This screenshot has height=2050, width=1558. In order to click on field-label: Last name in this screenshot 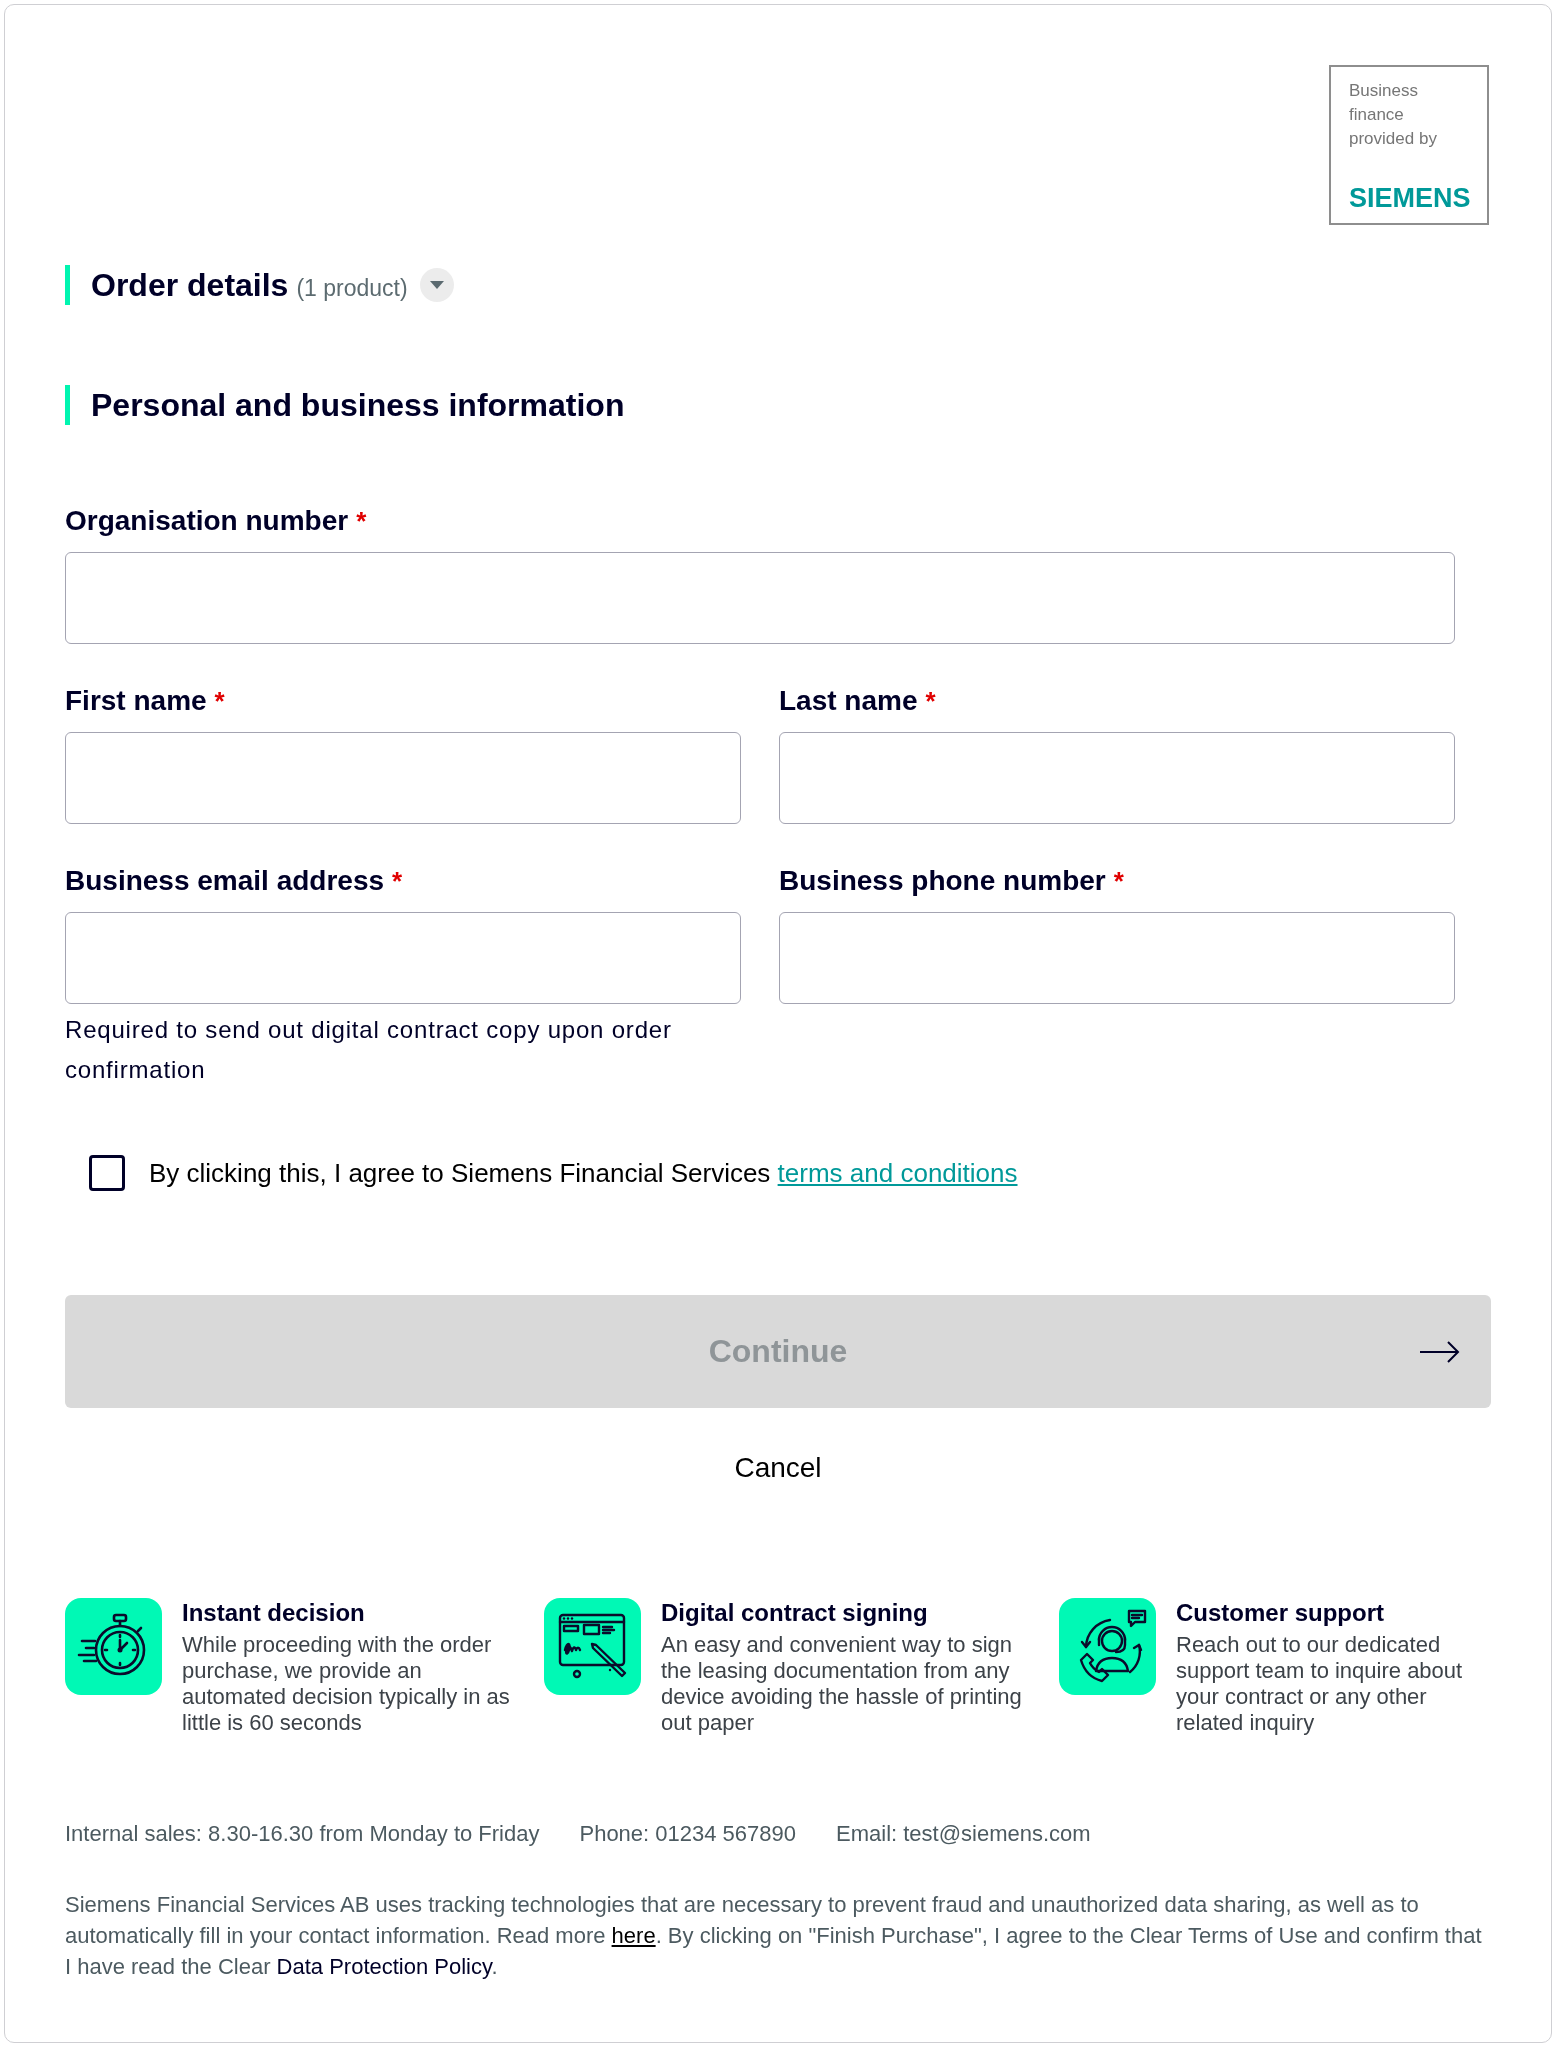, I will do `click(848, 701)`.